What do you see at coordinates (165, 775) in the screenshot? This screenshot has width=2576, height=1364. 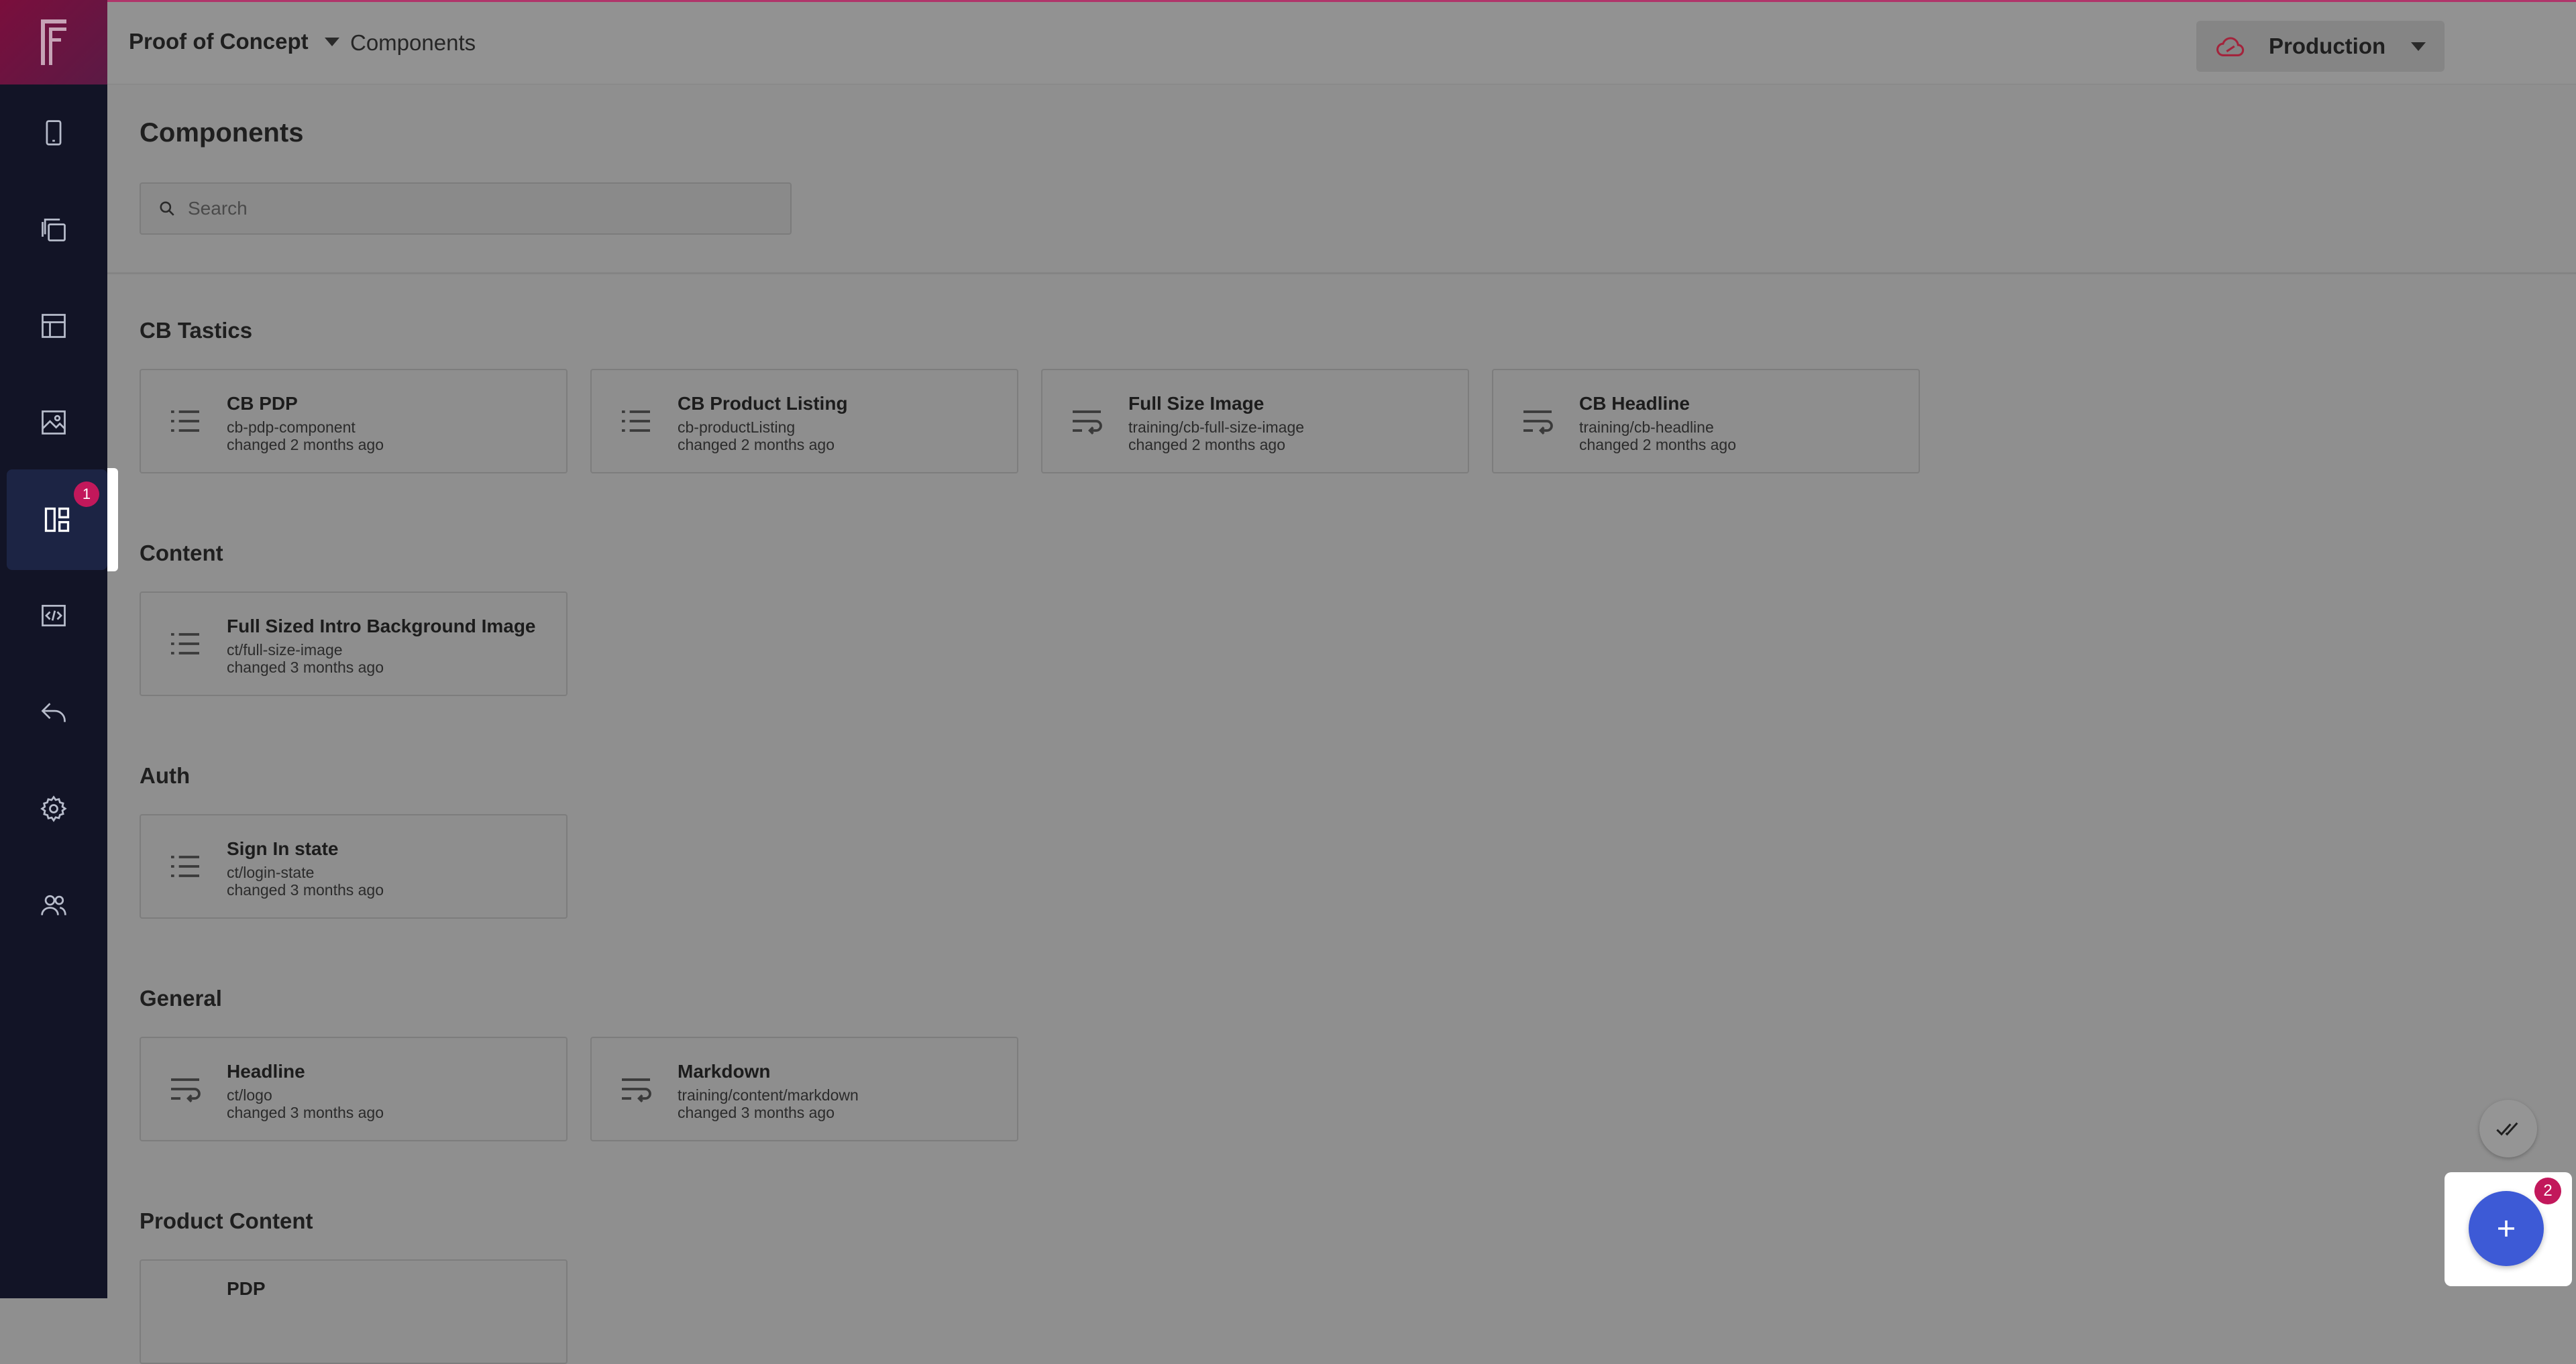 I see `section-title: Auth` at bounding box center [165, 775].